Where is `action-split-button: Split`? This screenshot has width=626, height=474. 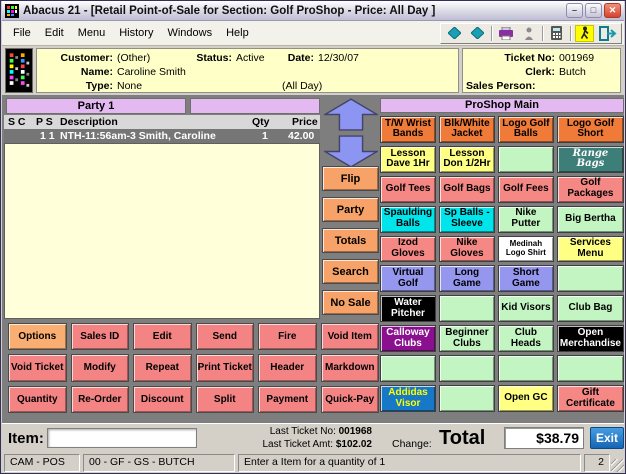 action-split-button: Split is located at coordinates (224, 399).